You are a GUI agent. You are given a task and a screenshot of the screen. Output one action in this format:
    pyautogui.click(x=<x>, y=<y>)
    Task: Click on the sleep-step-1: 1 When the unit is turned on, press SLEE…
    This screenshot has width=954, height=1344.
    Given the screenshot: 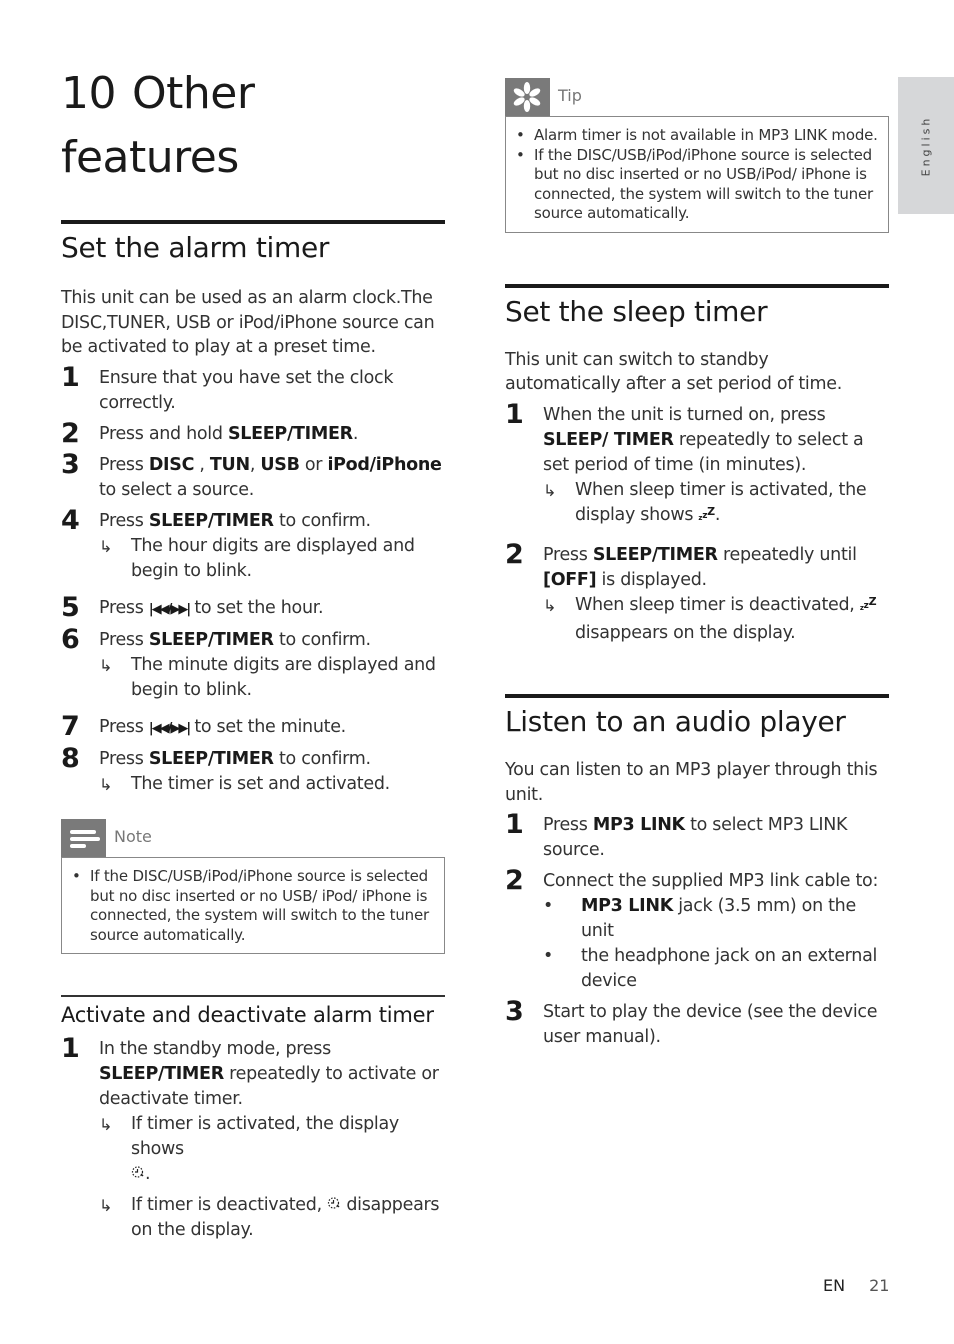 What is the action you would take?
    pyautogui.click(x=697, y=465)
    